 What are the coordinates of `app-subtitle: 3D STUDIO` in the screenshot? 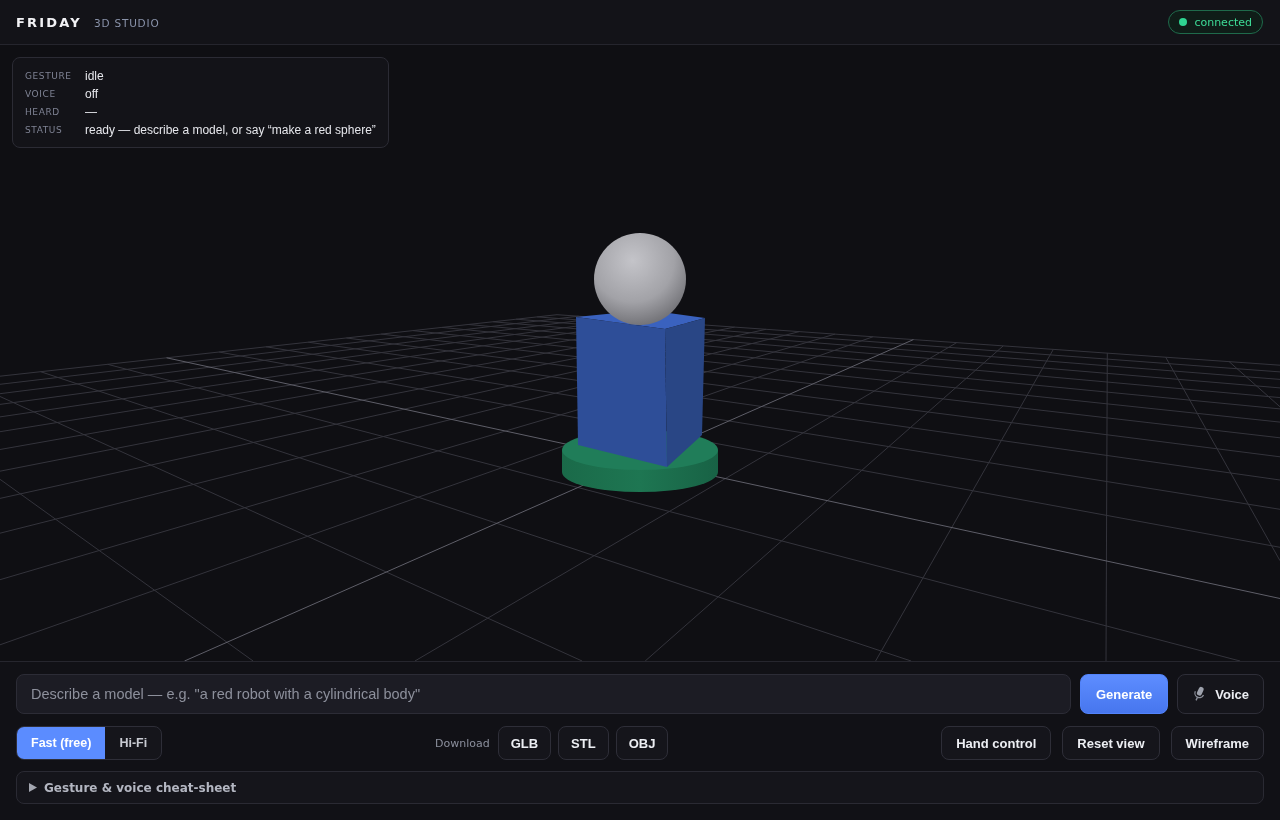 It's located at (126, 22).